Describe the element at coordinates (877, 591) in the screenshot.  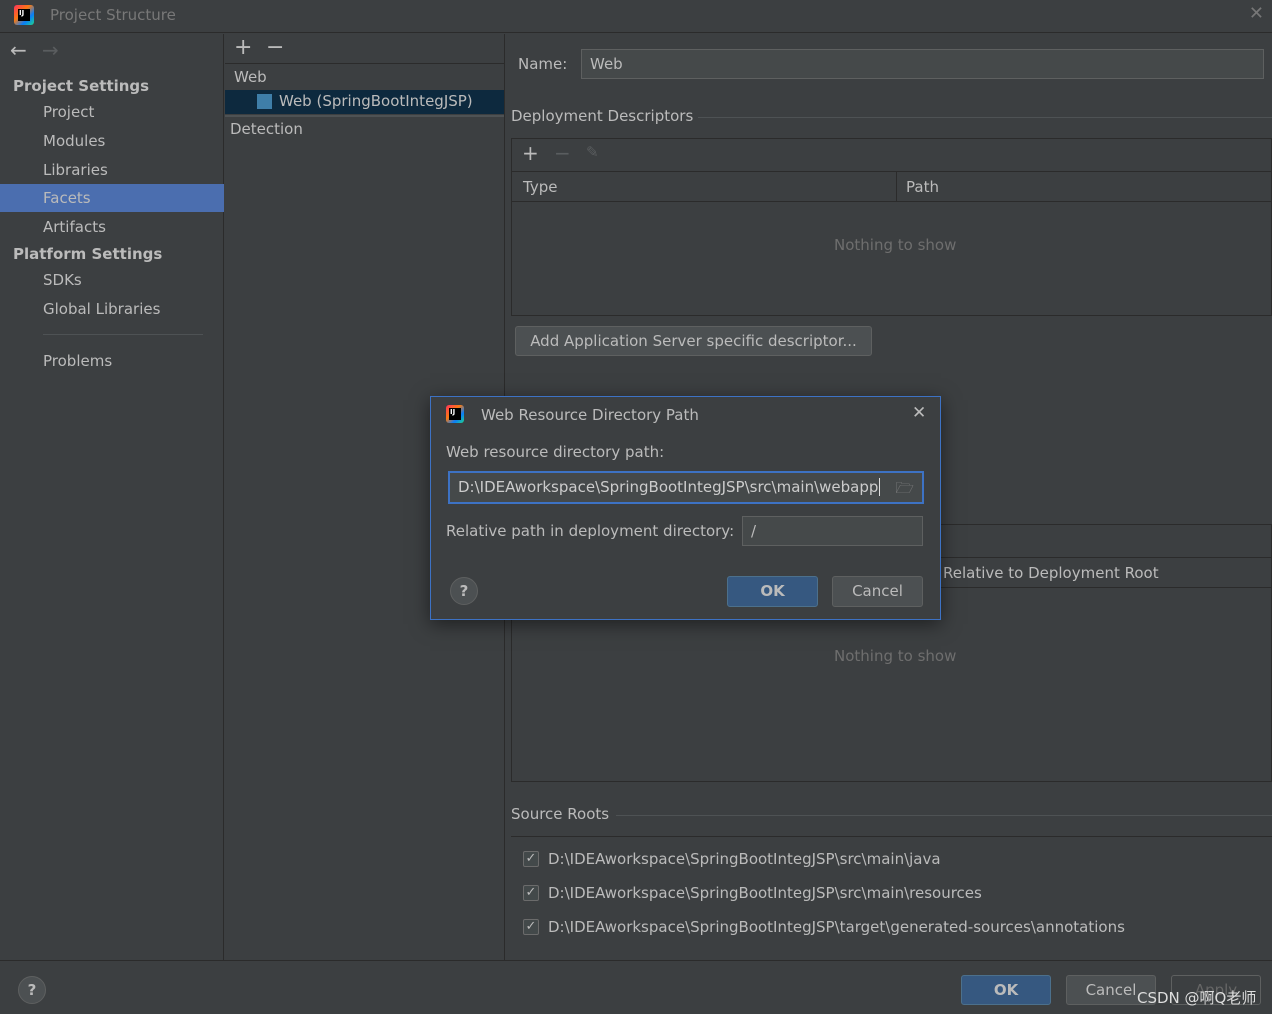
I see `dialog-cancel-button: Cancel` at that location.